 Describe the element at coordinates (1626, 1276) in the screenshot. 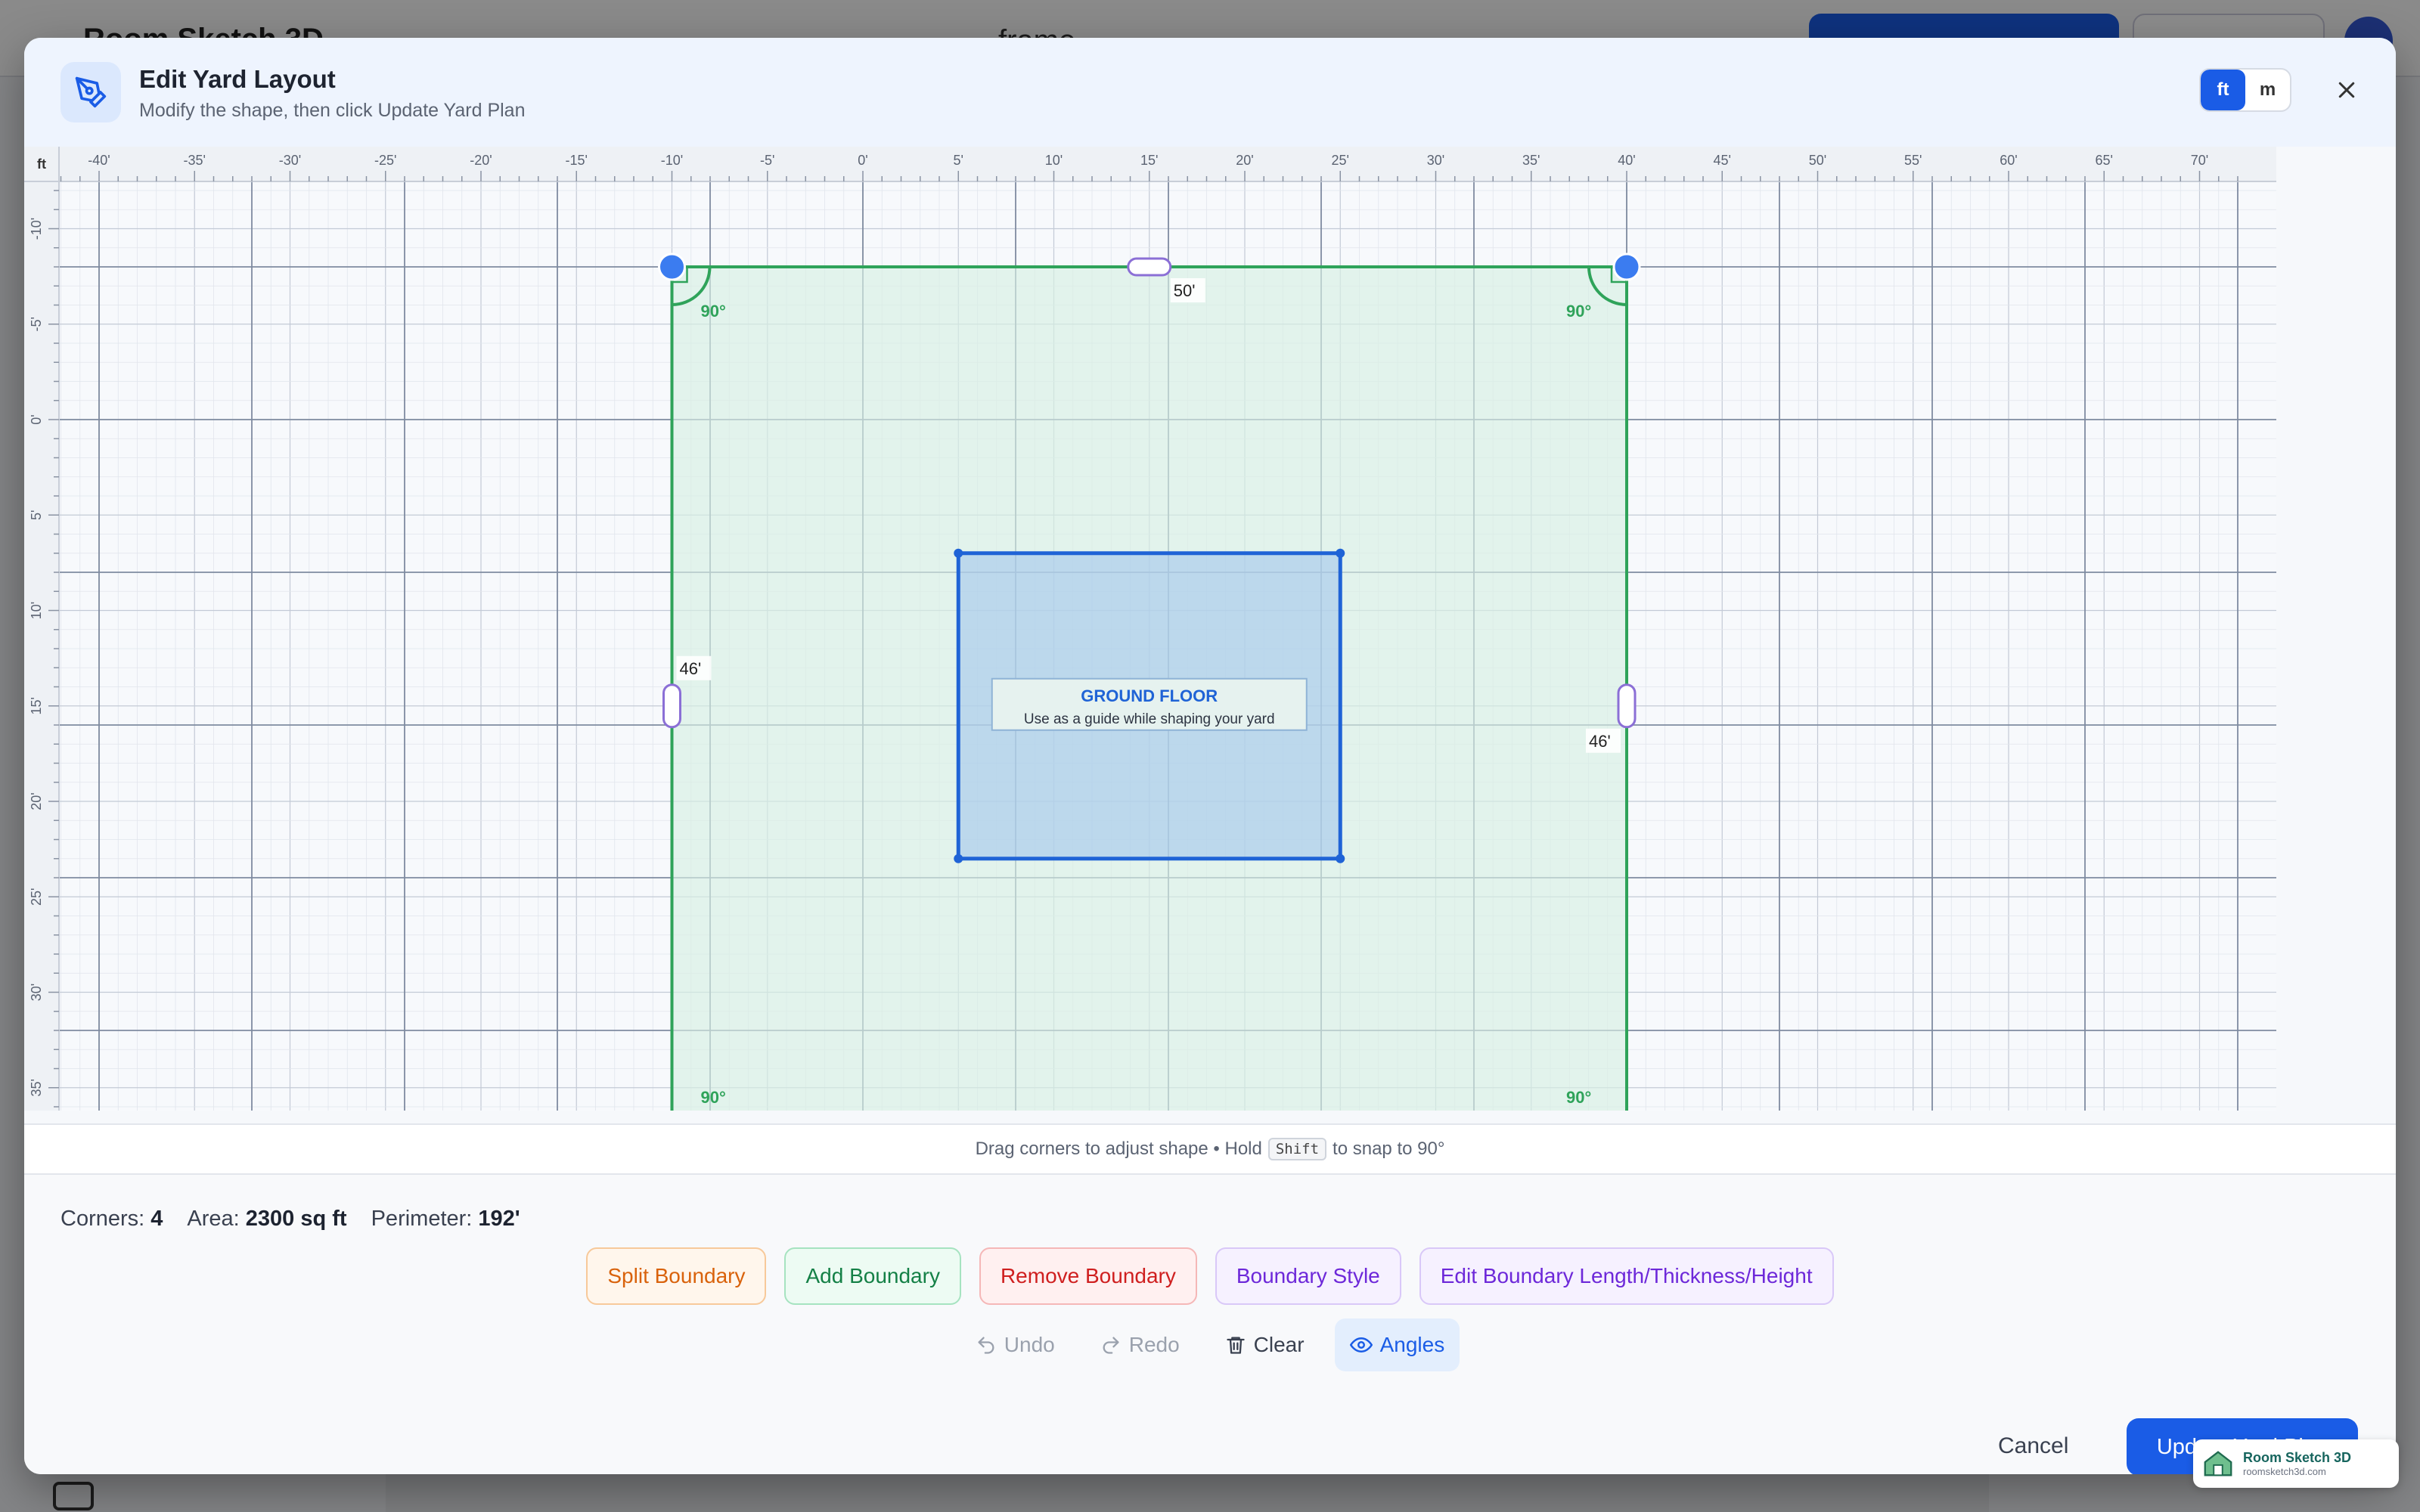

I see `edit-boundary-button: Edit Boundary Length/Thickness/Height` at that location.